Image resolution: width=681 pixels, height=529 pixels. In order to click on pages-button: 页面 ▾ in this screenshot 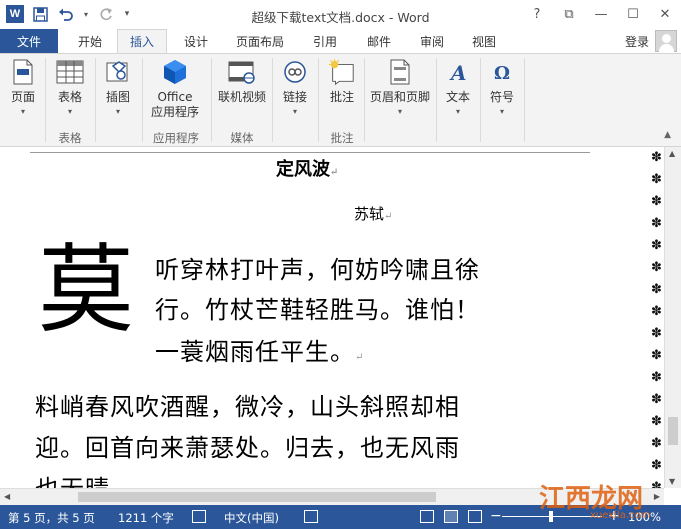, I will do `click(23, 87)`.